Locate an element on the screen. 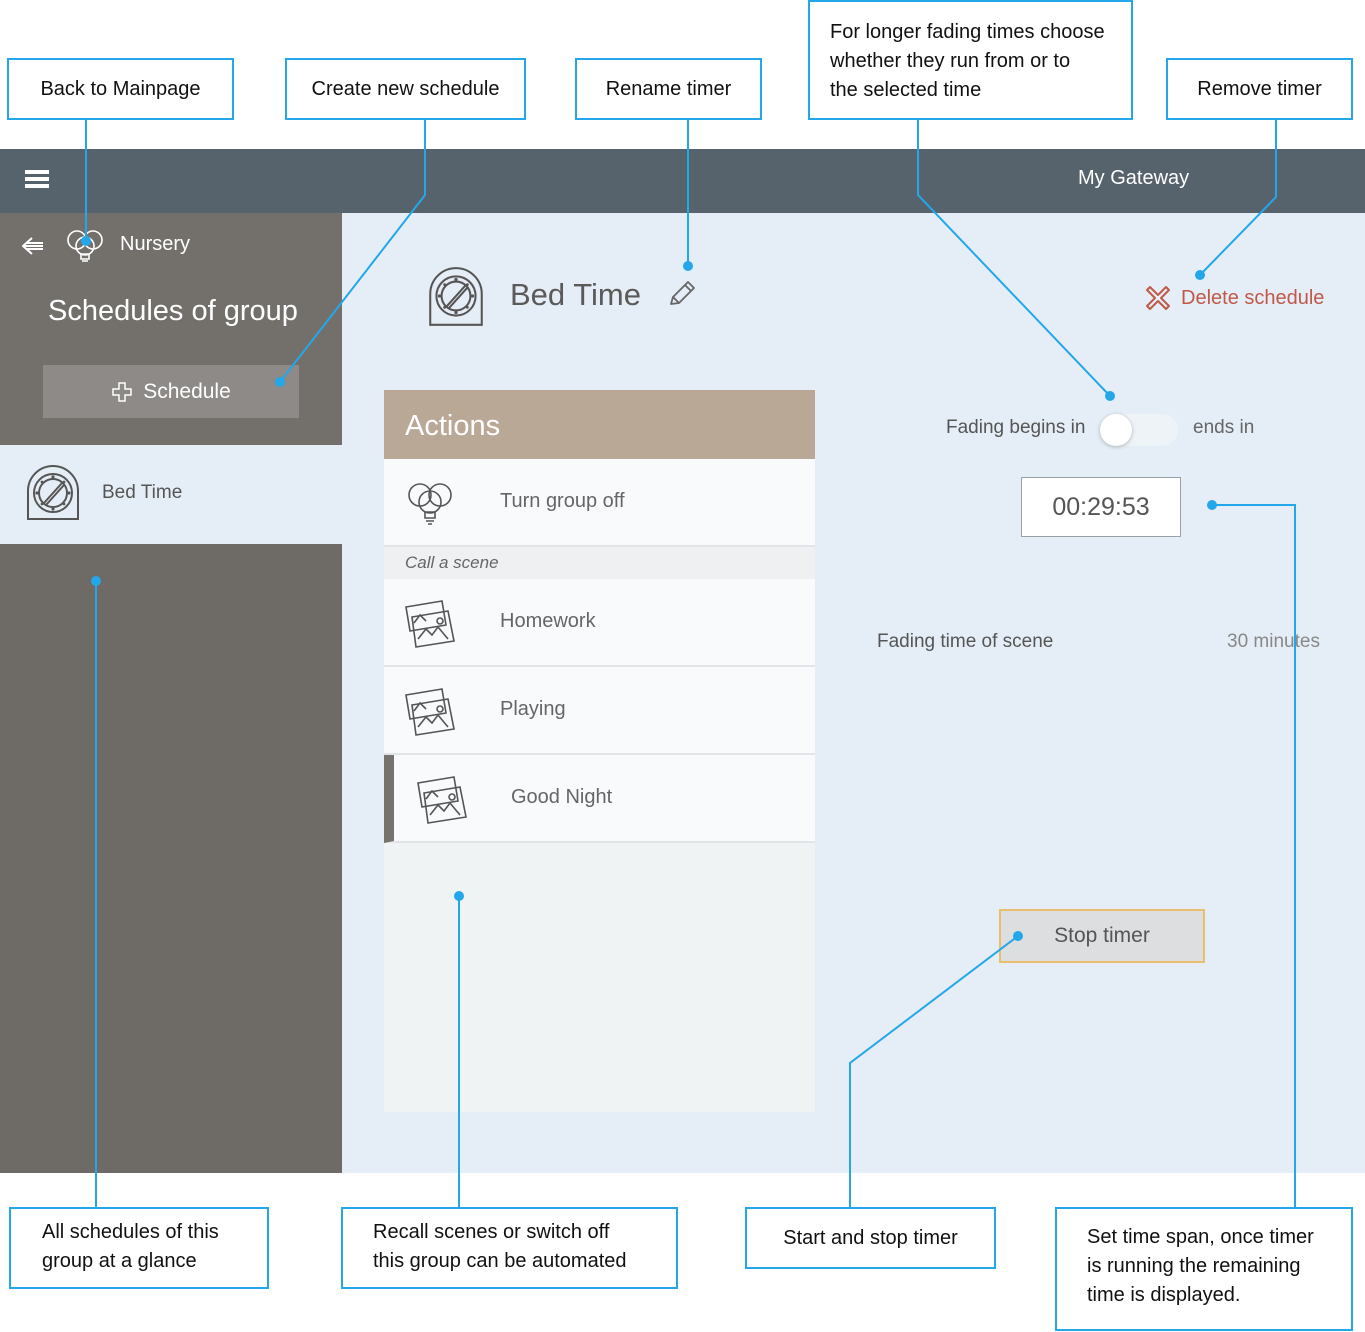 The height and width of the screenshot is (1332, 1365). callout-create-schedule: Create new schedule is located at coordinates (405, 89).